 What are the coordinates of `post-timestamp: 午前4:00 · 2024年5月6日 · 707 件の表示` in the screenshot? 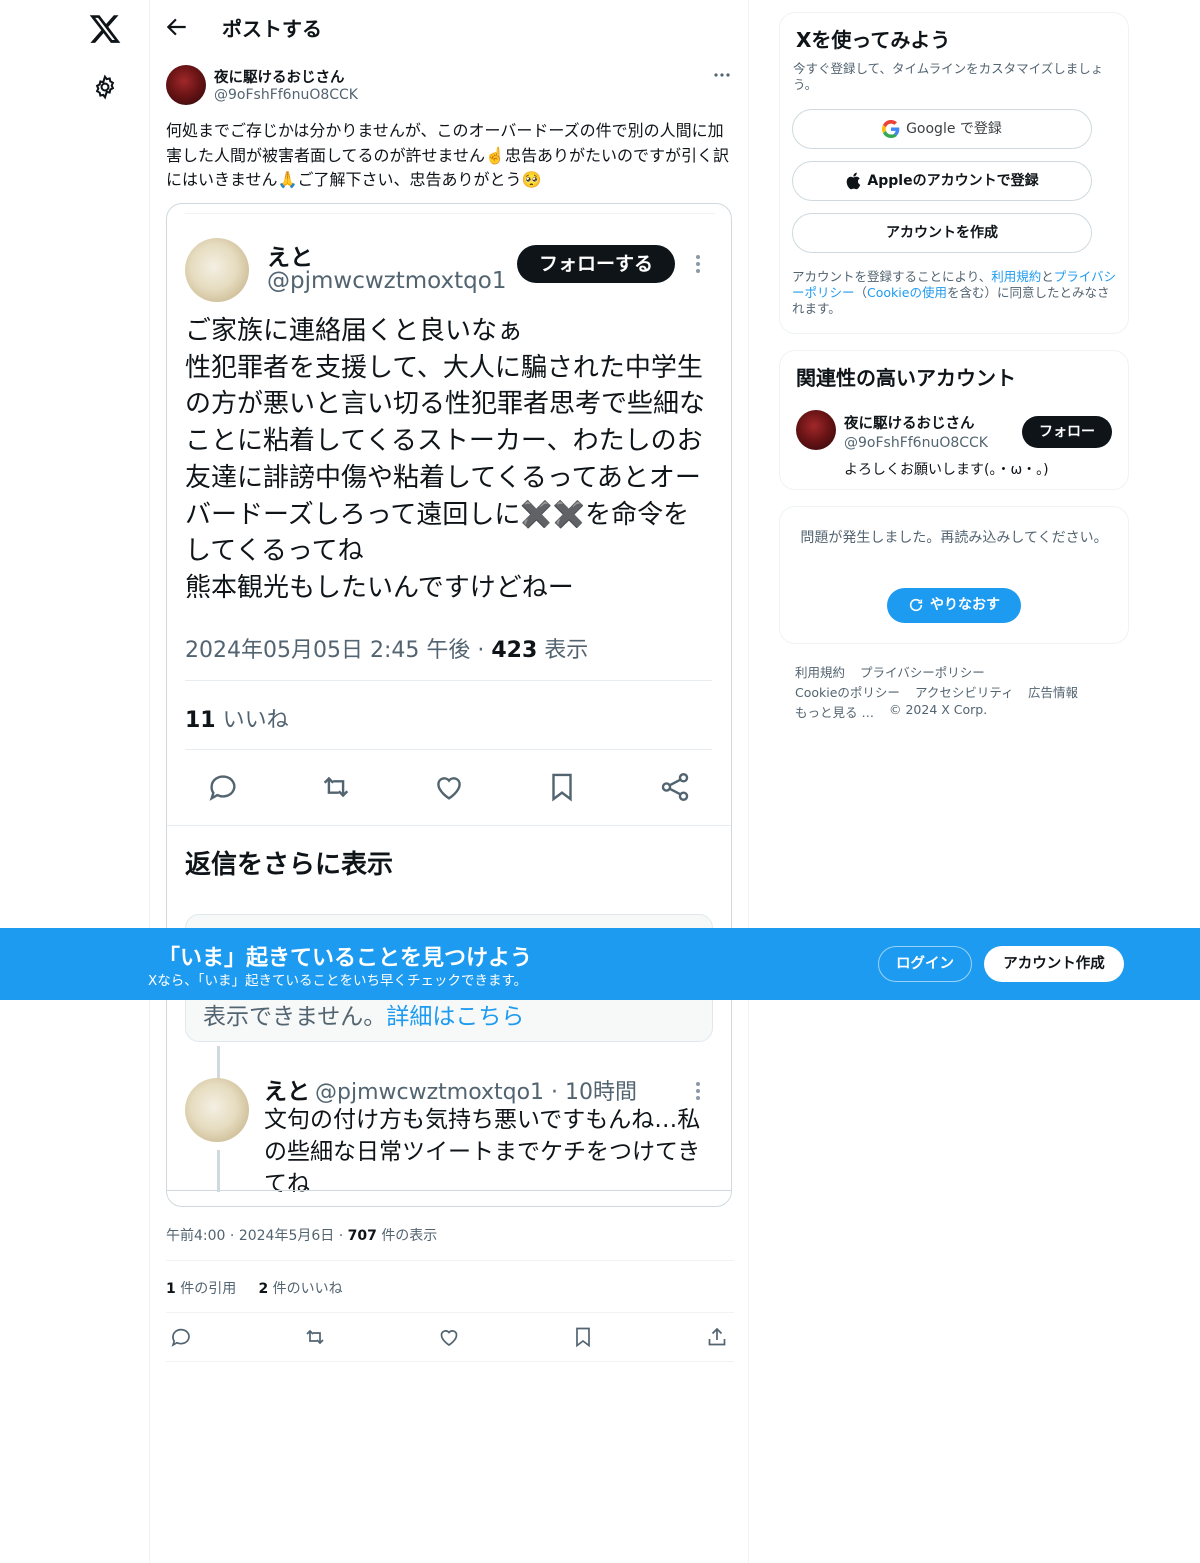 It's located at (302, 1236).